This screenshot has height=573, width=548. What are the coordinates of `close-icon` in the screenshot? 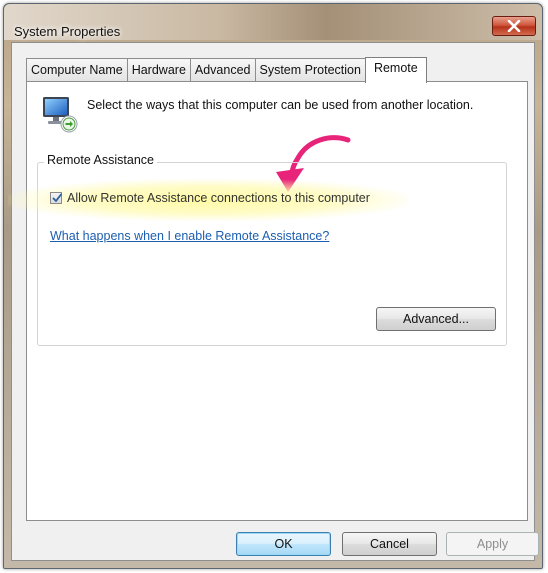 It's located at (514, 26).